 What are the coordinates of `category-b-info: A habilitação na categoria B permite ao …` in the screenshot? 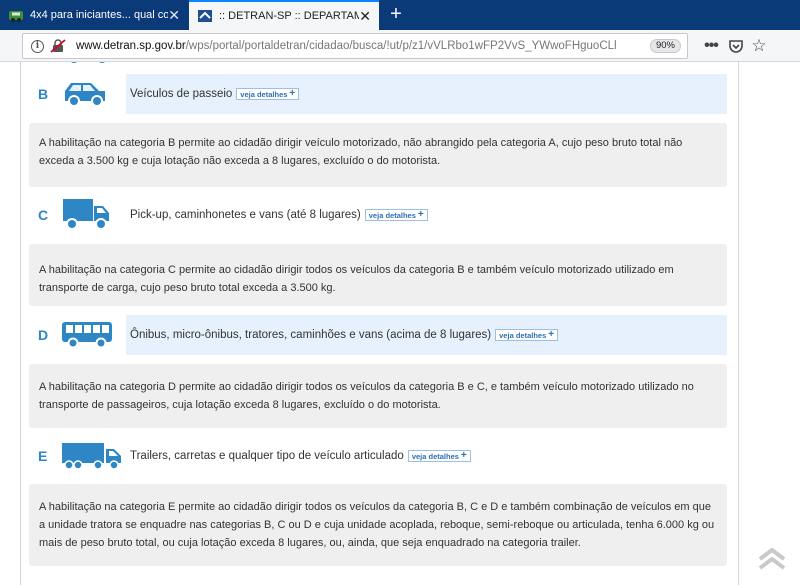 It's located at (378, 155).